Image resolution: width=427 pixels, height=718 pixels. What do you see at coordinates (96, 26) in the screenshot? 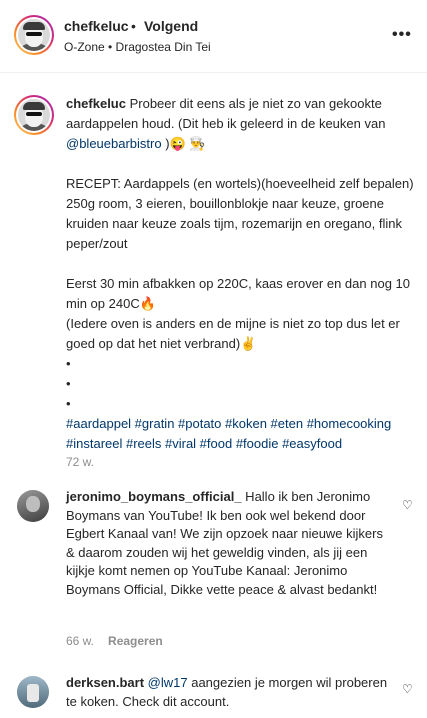
I see `header-username: chefkeluc` at bounding box center [96, 26].